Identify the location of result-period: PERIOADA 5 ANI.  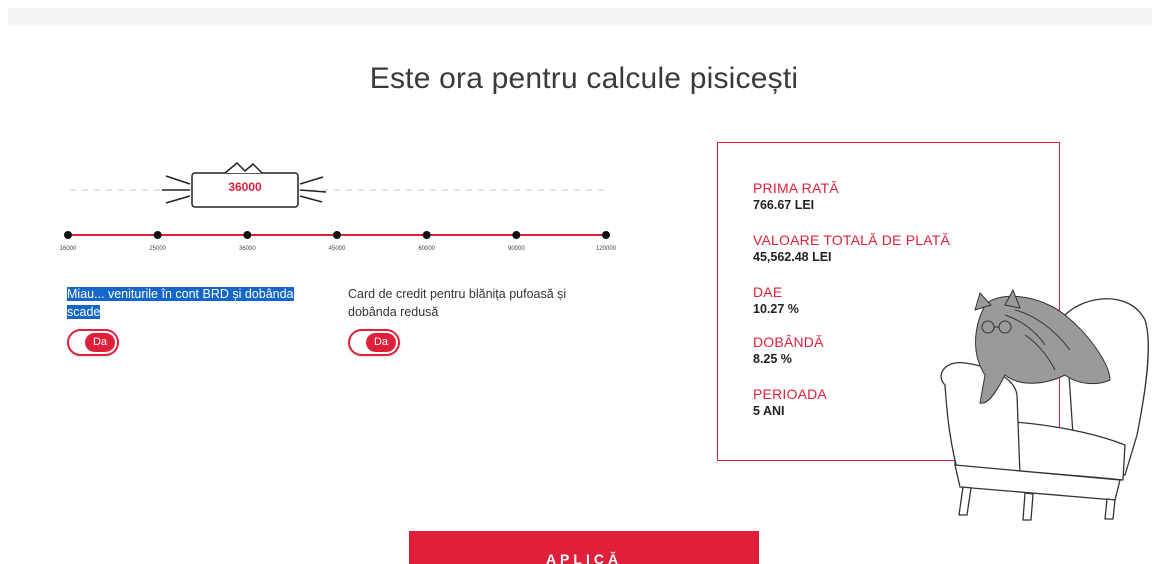
(790, 402).